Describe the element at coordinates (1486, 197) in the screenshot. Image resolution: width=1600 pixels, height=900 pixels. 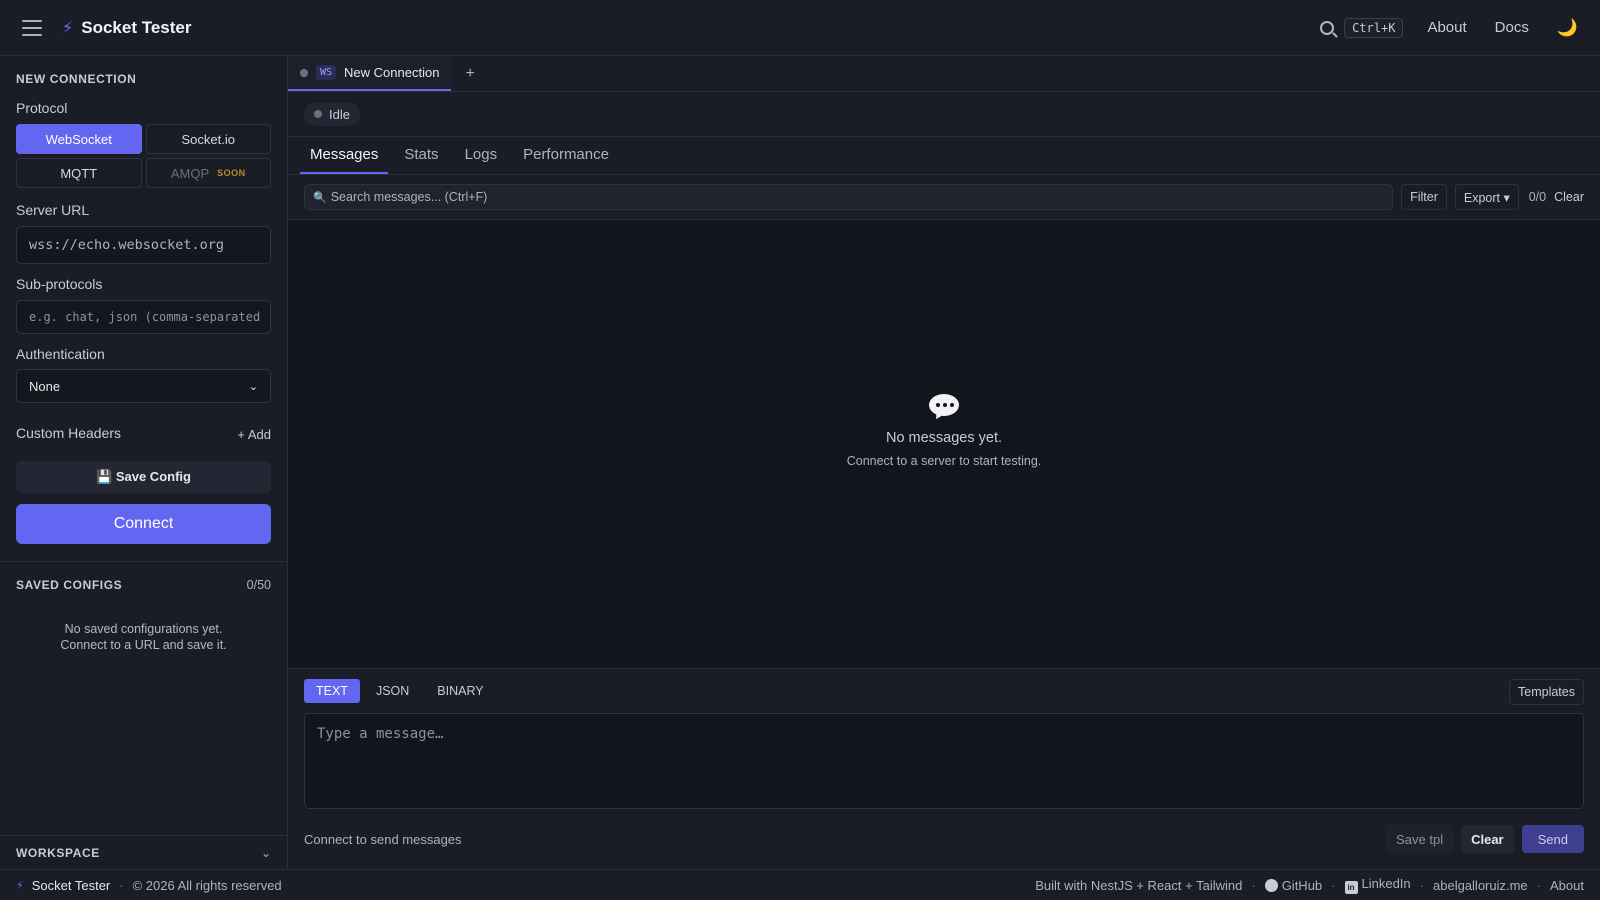
I see `export-button: Export ▾` at that location.